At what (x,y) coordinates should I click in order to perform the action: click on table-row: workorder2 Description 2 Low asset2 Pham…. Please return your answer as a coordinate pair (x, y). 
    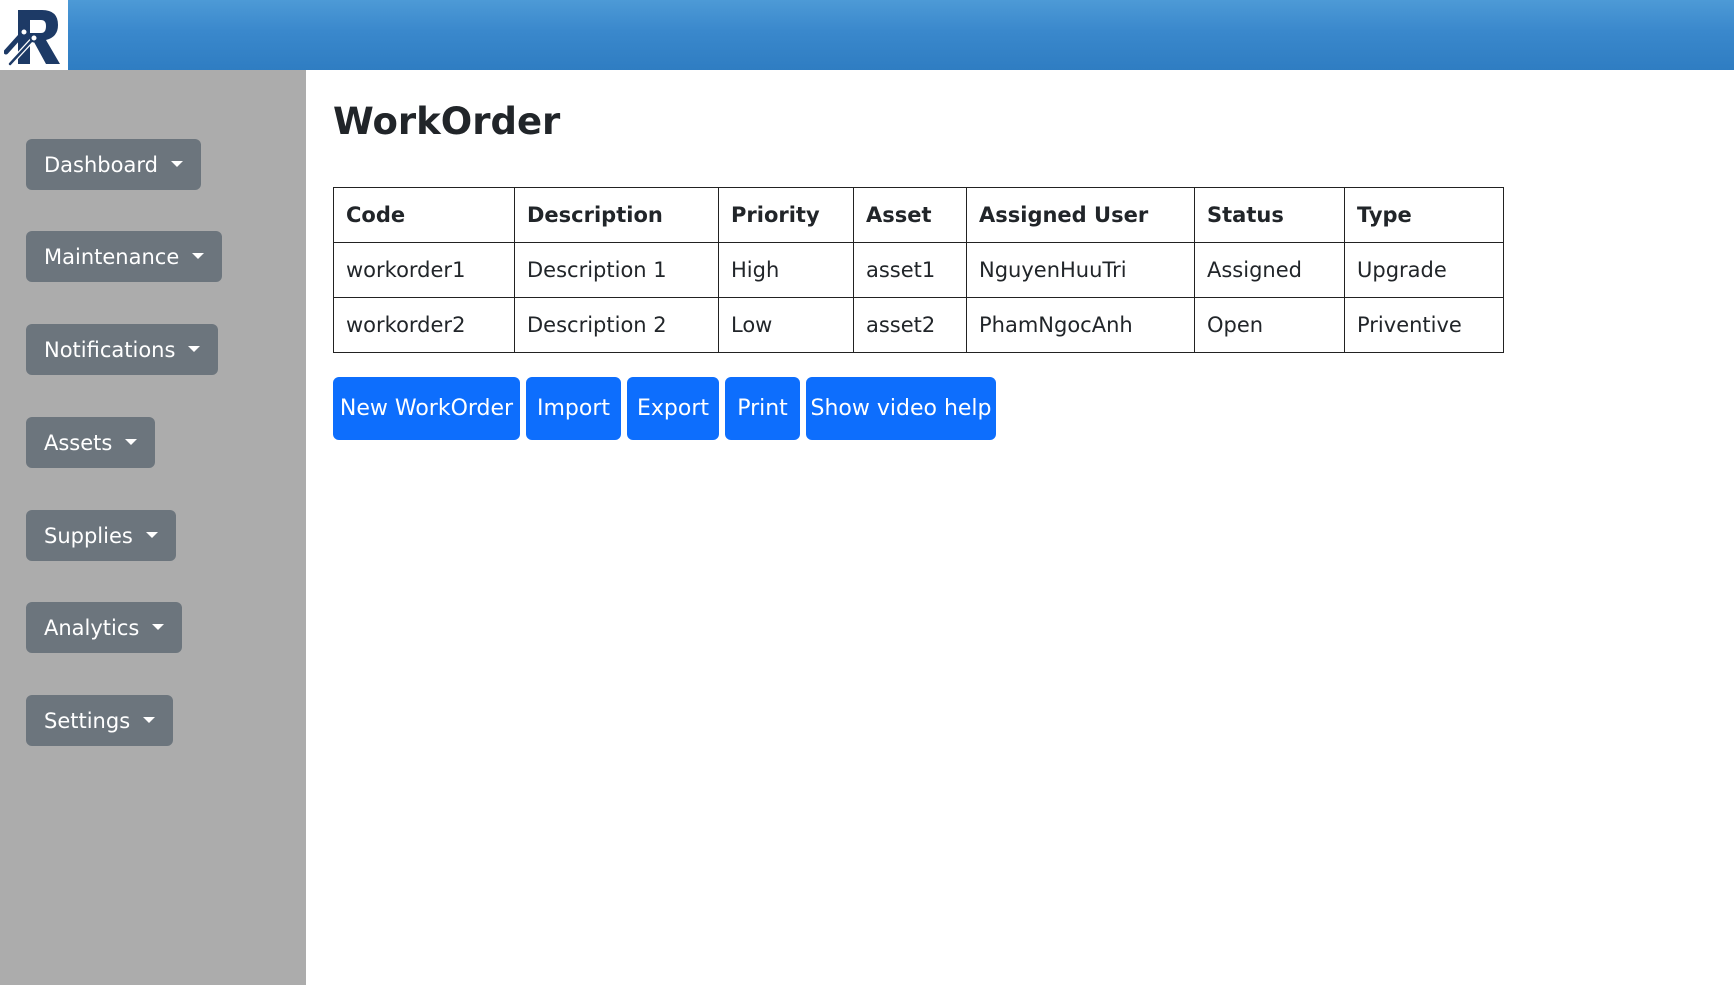
    Looking at the image, I should click on (918, 325).